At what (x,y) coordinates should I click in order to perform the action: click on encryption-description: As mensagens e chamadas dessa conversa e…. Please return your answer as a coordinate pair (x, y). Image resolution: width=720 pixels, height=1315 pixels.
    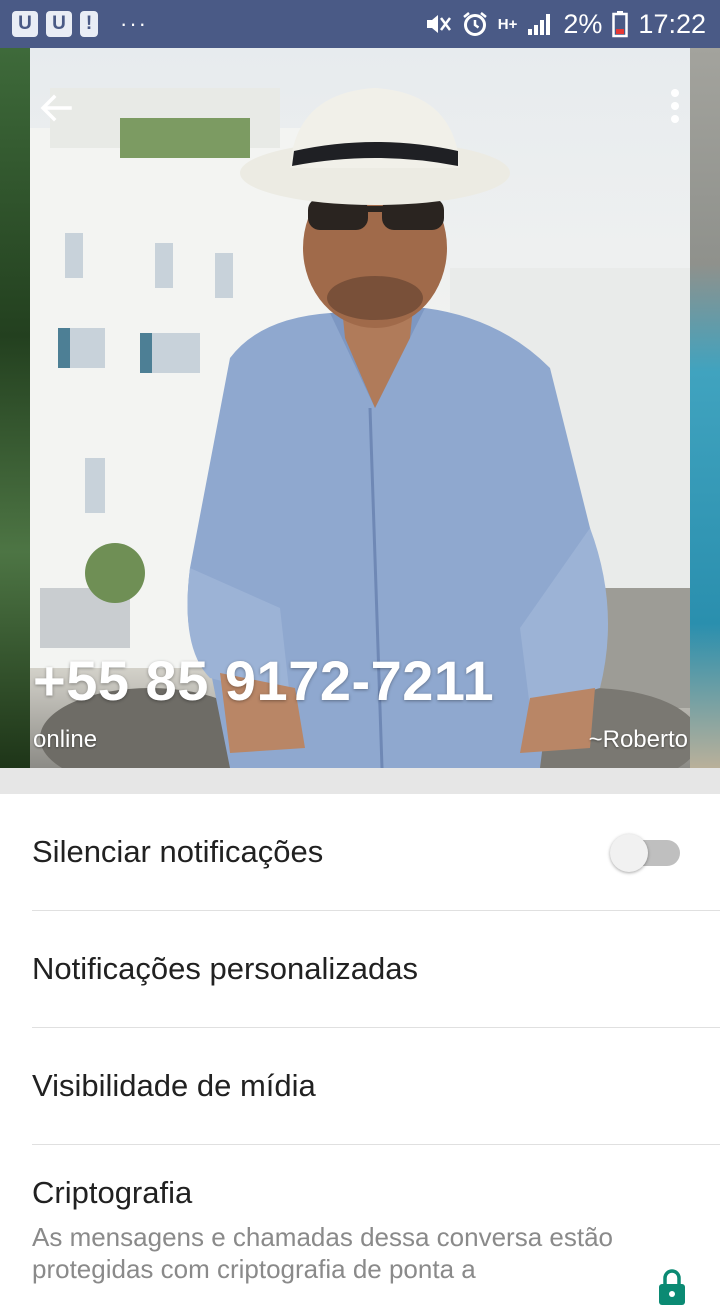
    Looking at the image, I should click on (323, 1253).